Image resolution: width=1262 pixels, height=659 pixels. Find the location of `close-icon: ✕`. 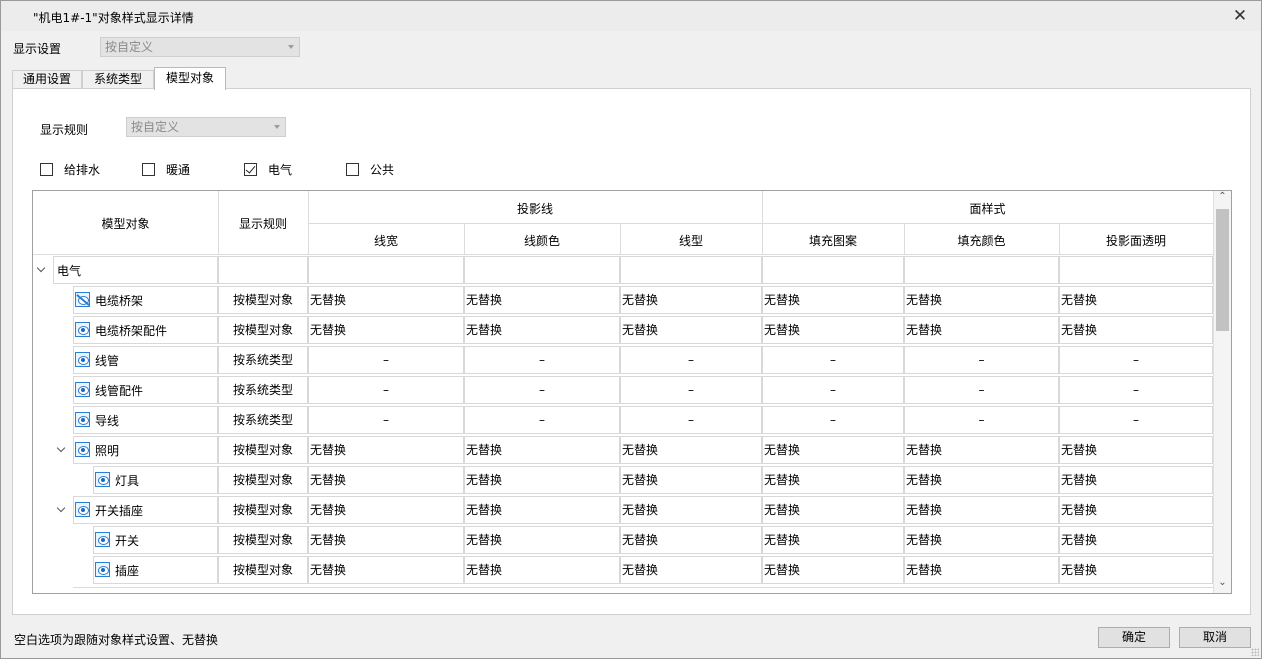

close-icon: ✕ is located at coordinates (1240, 16).